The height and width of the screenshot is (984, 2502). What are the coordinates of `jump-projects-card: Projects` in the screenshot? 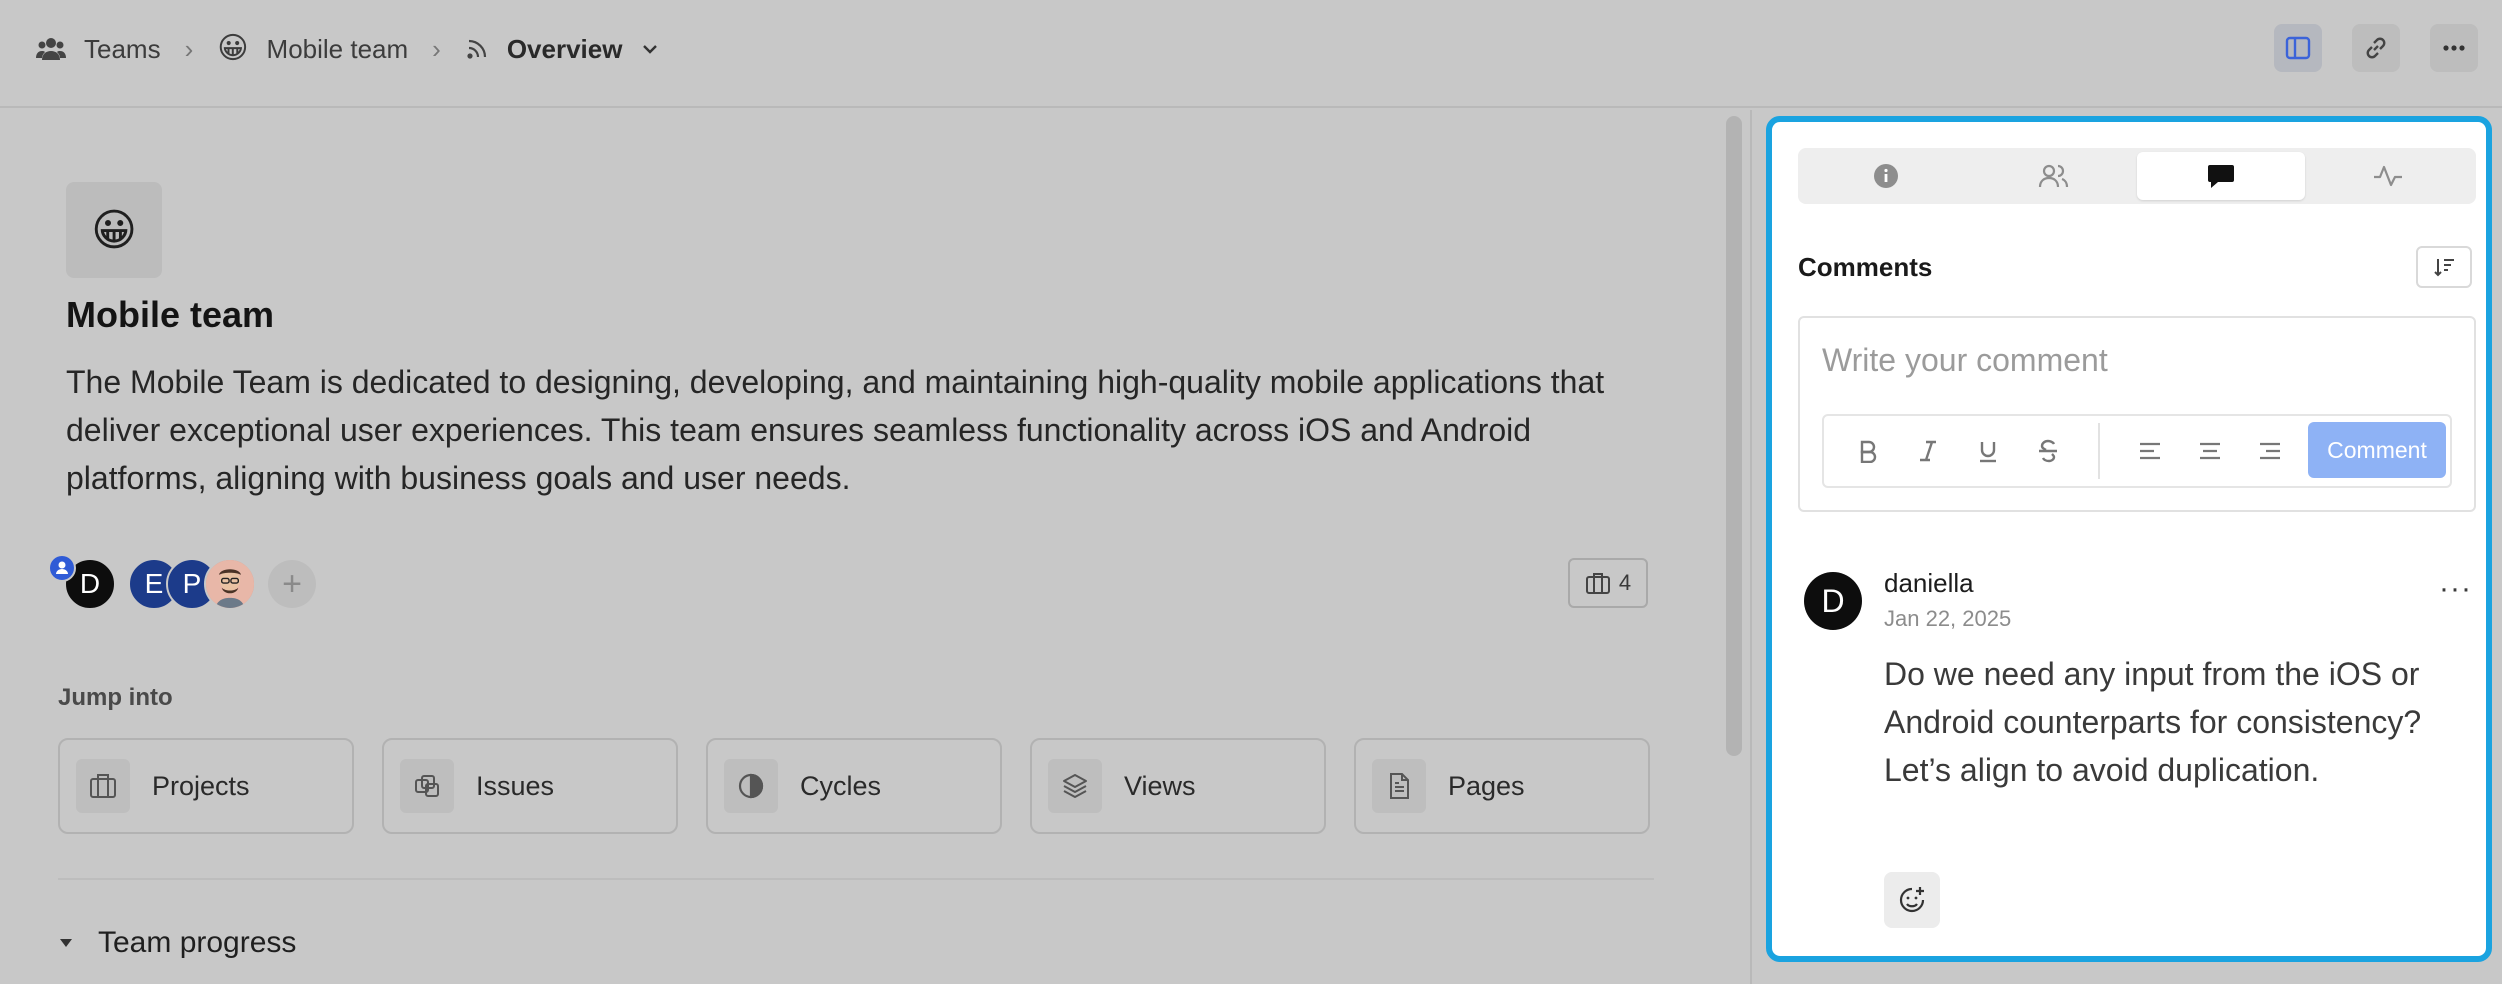 It's located at (206, 786).